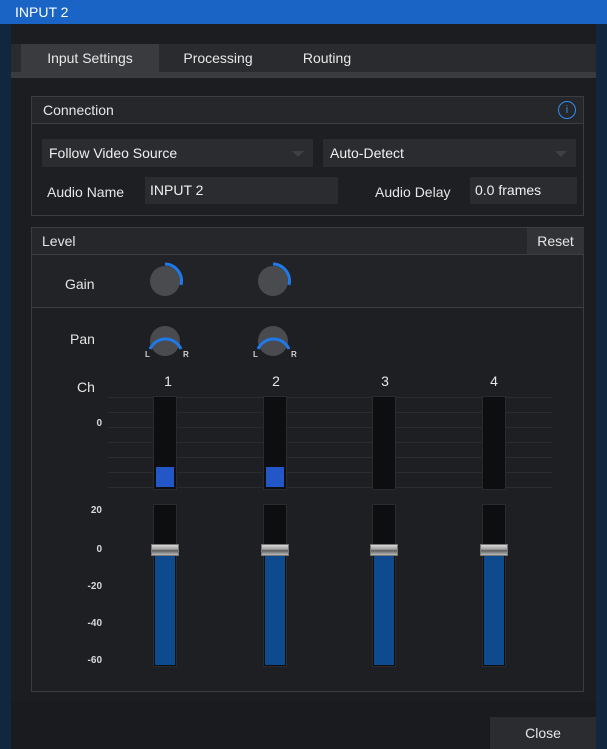  I want to click on pan-right-label-2: R, so click(294, 354).